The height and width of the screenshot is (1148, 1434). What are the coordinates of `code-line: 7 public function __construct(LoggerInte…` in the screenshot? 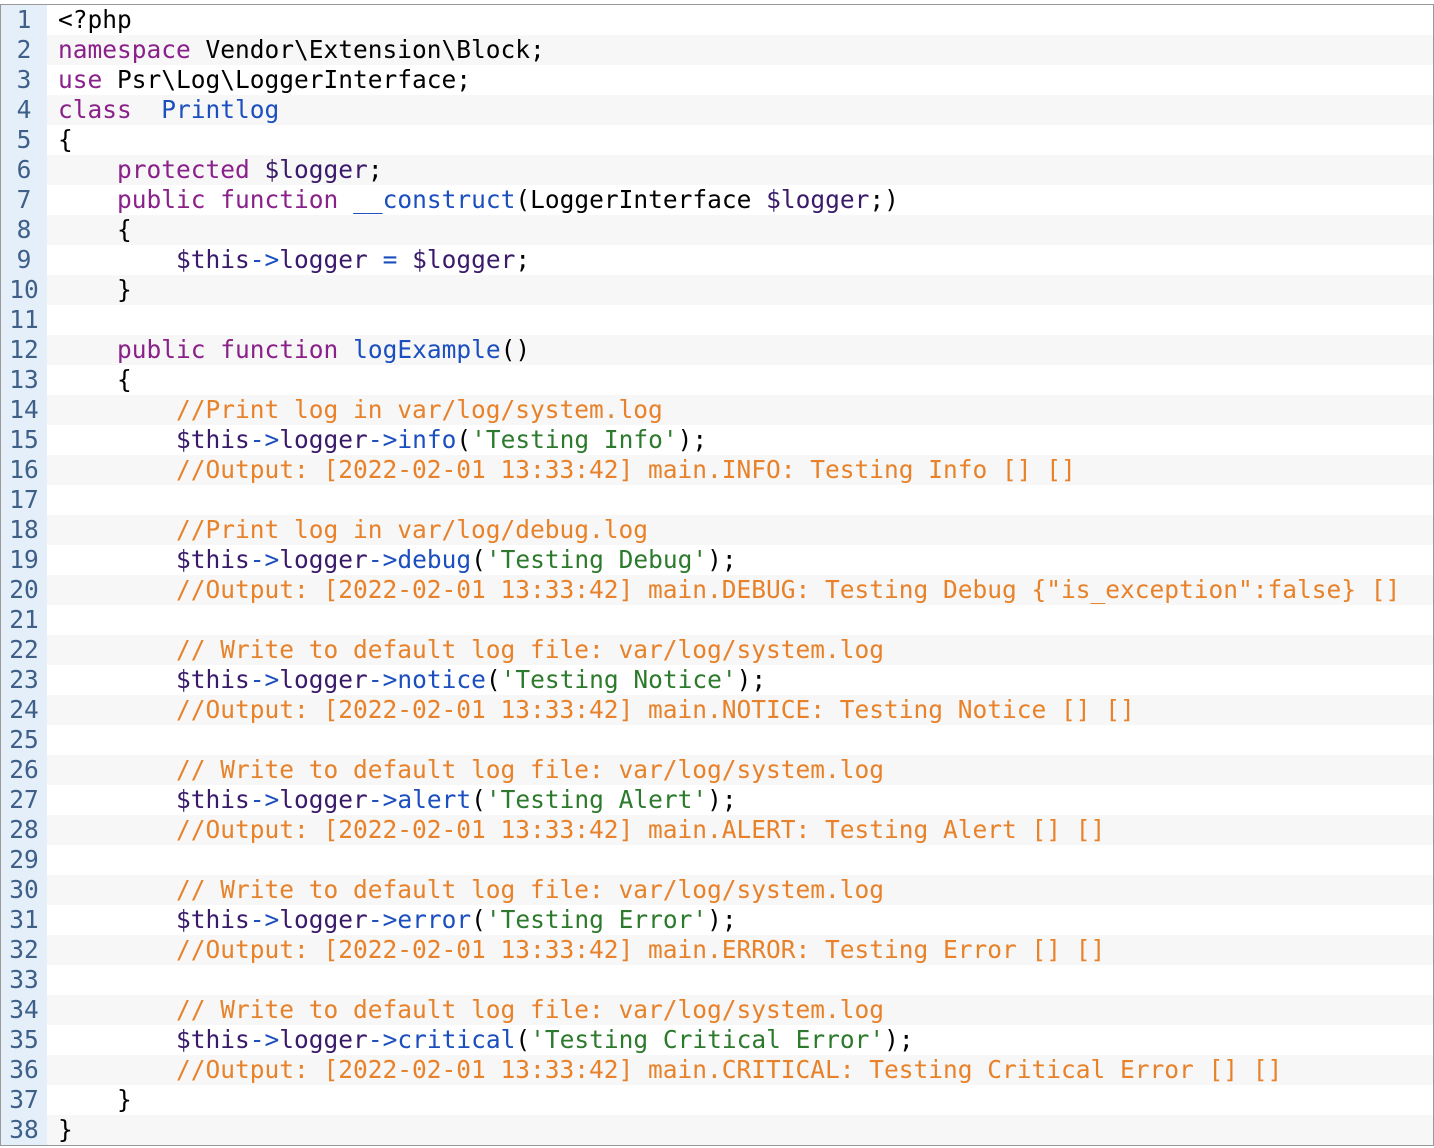 It's located at (717, 200).